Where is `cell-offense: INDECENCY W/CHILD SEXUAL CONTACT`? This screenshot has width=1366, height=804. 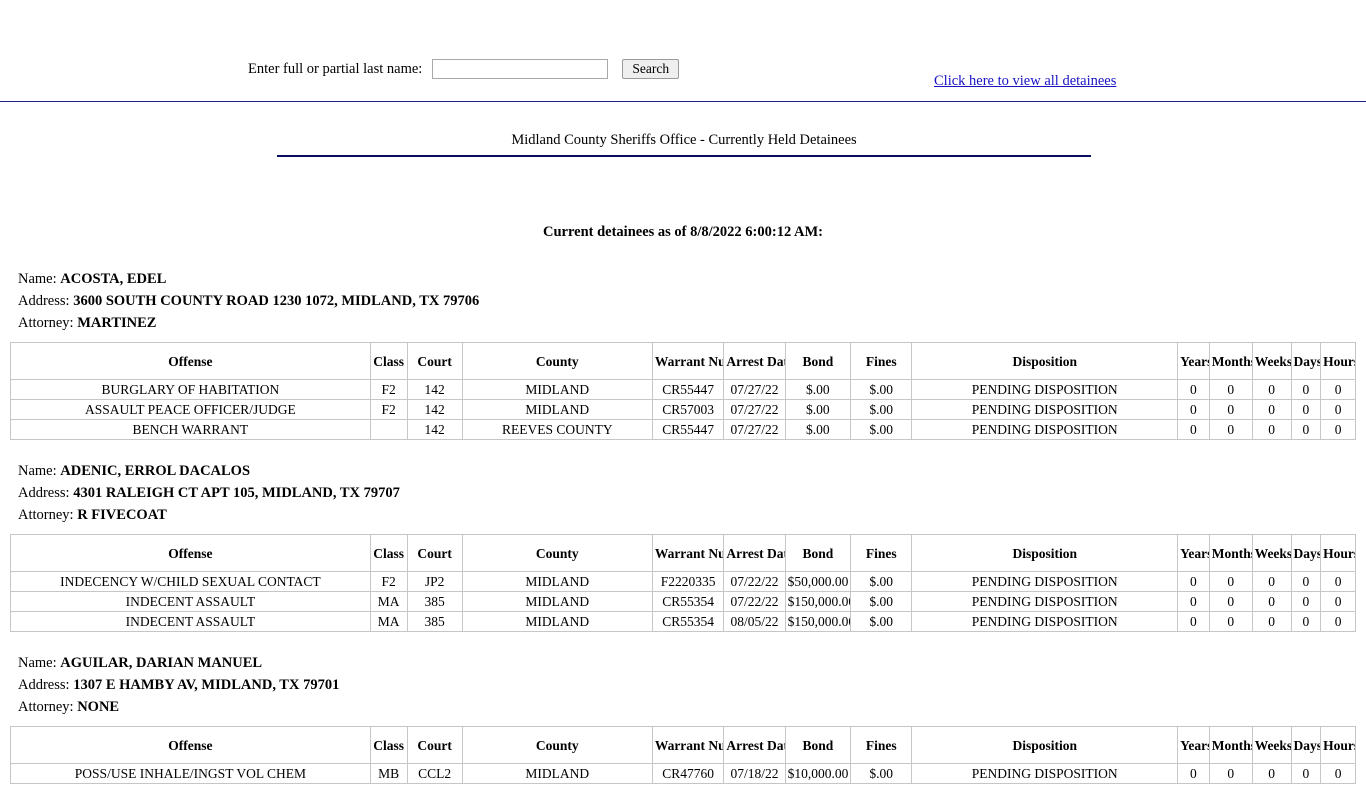
cell-offense: INDECENCY W/CHILD SEXUAL CONTACT is located at coordinates (190, 581).